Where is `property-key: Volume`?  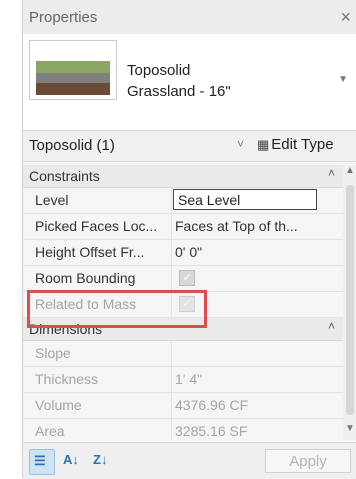 property-key: Volume is located at coordinates (58, 405).